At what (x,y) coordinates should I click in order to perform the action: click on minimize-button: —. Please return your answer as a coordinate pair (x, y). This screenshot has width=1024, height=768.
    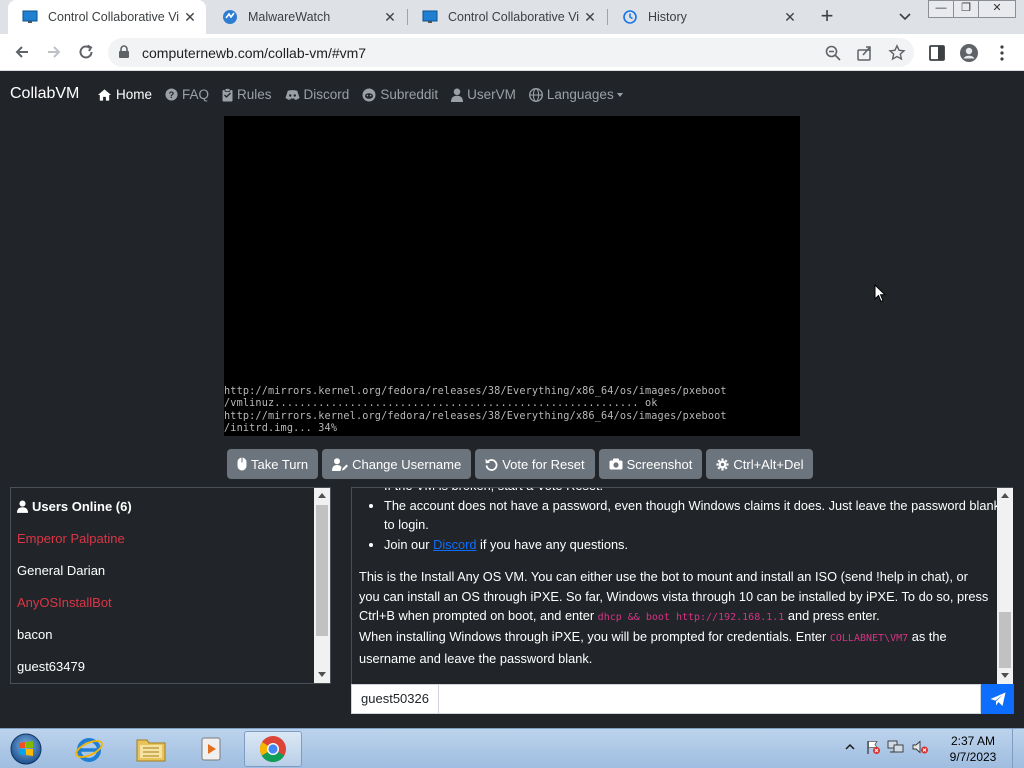
    Looking at the image, I should click on (941, 9).